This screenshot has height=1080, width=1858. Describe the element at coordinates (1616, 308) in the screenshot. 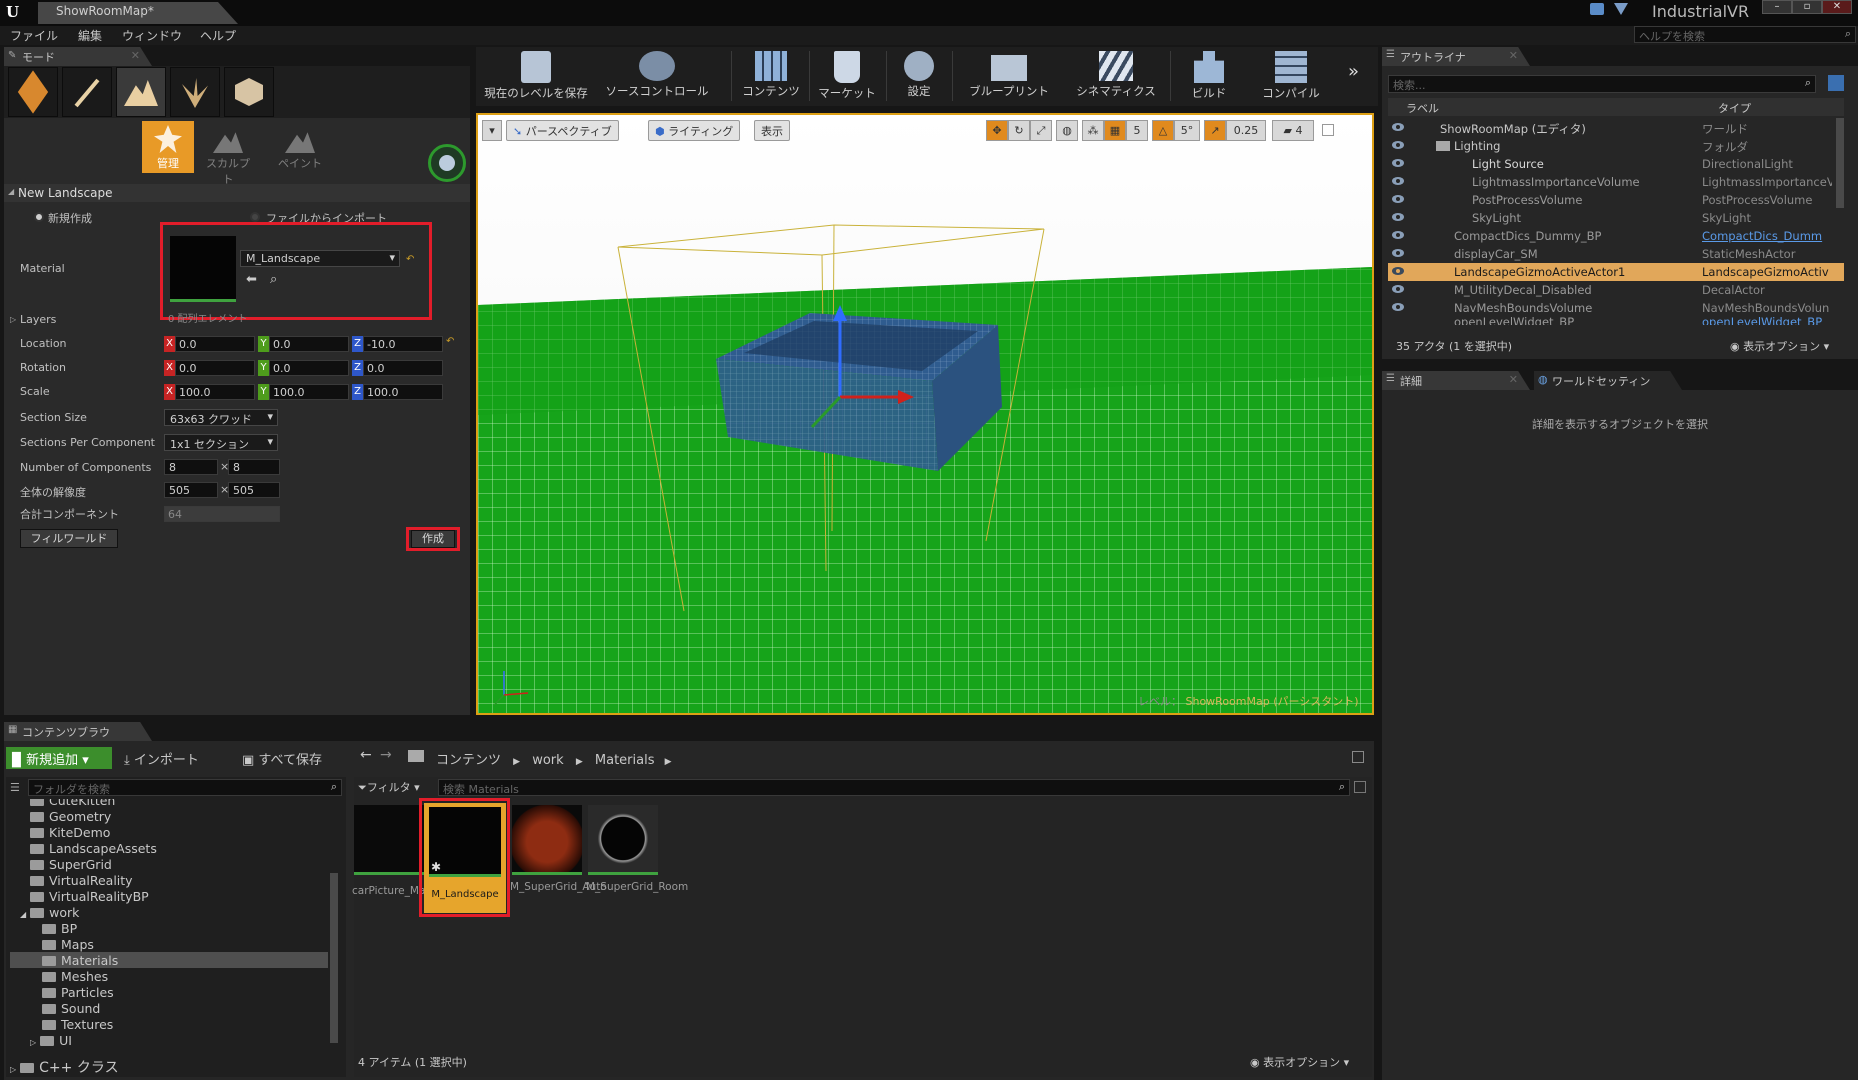

I see `outliner-row: NavMeshBoundsVolume NavMeshBoundsVolun` at that location.